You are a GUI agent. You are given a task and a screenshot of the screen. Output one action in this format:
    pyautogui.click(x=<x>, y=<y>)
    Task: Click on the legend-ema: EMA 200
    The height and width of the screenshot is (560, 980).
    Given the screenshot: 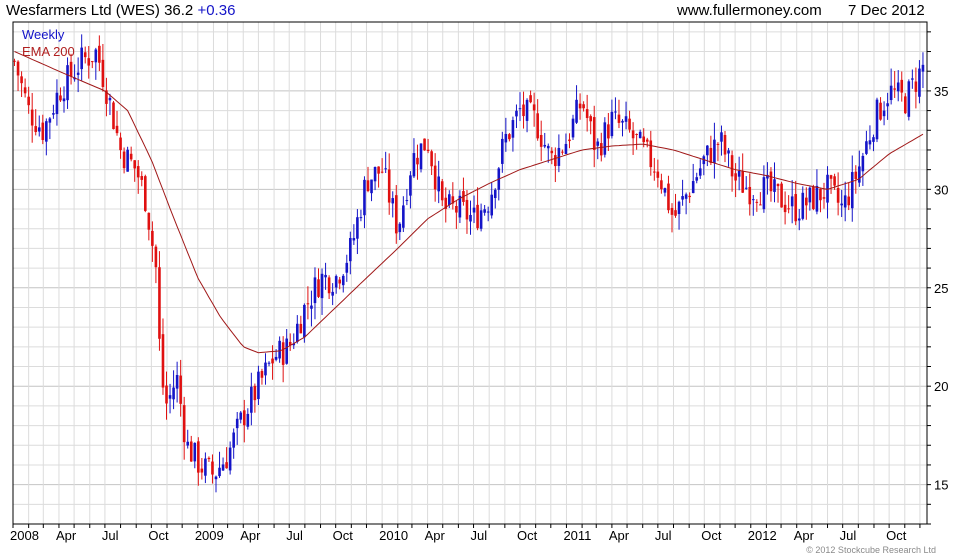 What is the action you would take?
    pyautogui.click(x=48, y=51)
    